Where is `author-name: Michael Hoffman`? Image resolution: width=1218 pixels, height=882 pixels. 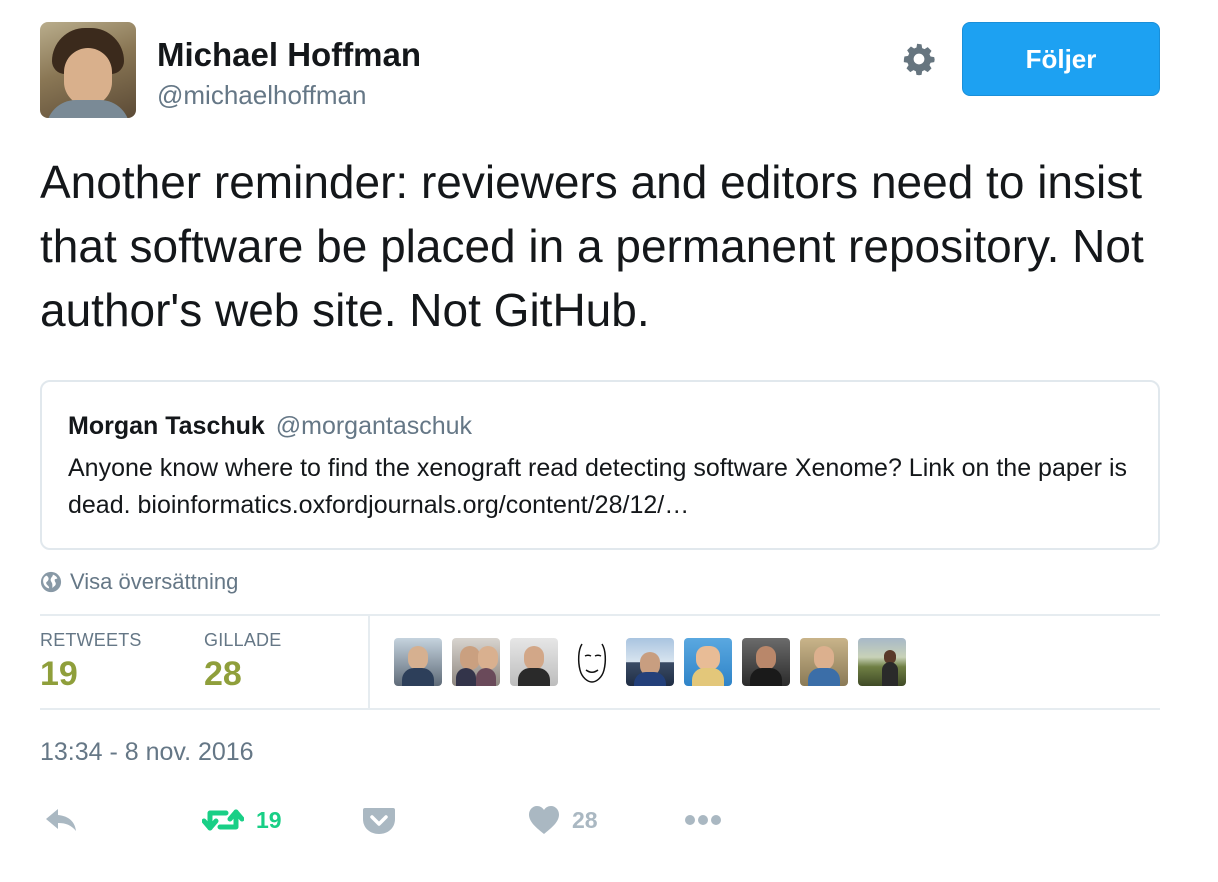
author-name: Michael Hoffman is located at coordinates (289, 55).